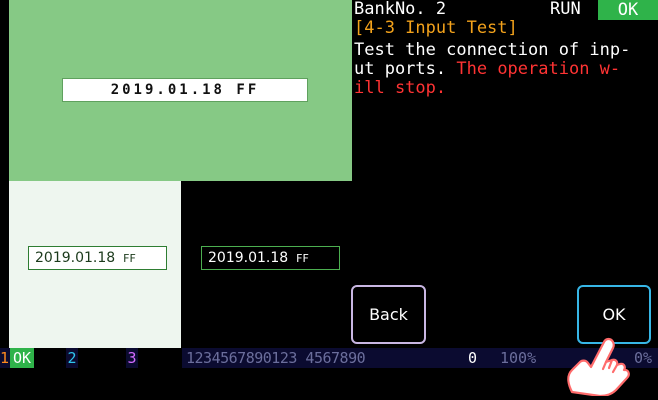 The image size is (658, 400). Describe the element at coordinates (400, 69) in the screenshot. I see `description-text: ut ports.` at that location.